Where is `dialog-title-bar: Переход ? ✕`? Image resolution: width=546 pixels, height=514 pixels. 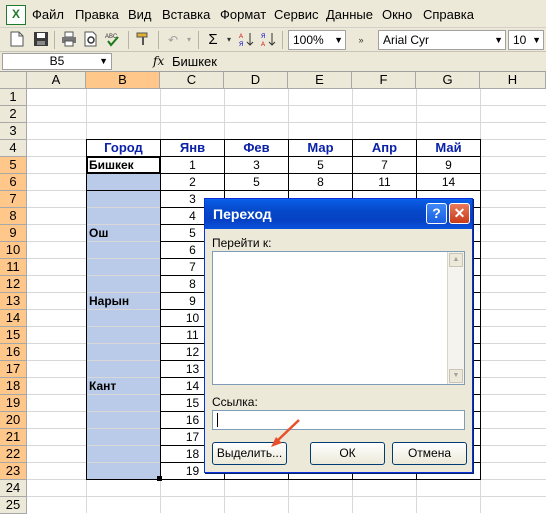 dialog-title-bar: Переход ? ✕ is located at coordinates (338, 214).